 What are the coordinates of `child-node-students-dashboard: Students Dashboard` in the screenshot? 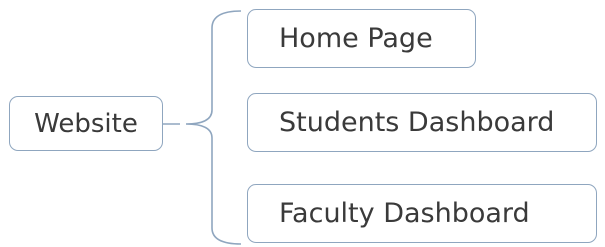 It's located at (422, 122).